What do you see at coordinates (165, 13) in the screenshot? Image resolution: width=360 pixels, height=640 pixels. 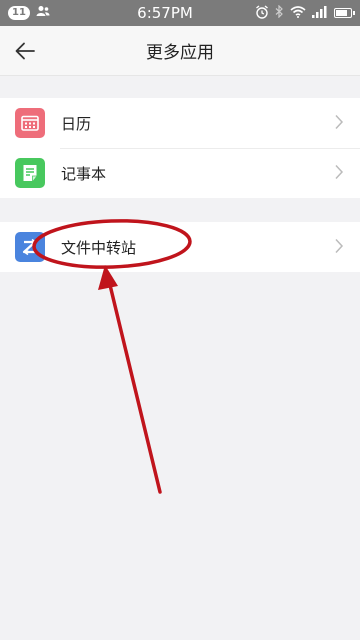 I see `status-time: 6:57PM` at bounding box center [165, 13].